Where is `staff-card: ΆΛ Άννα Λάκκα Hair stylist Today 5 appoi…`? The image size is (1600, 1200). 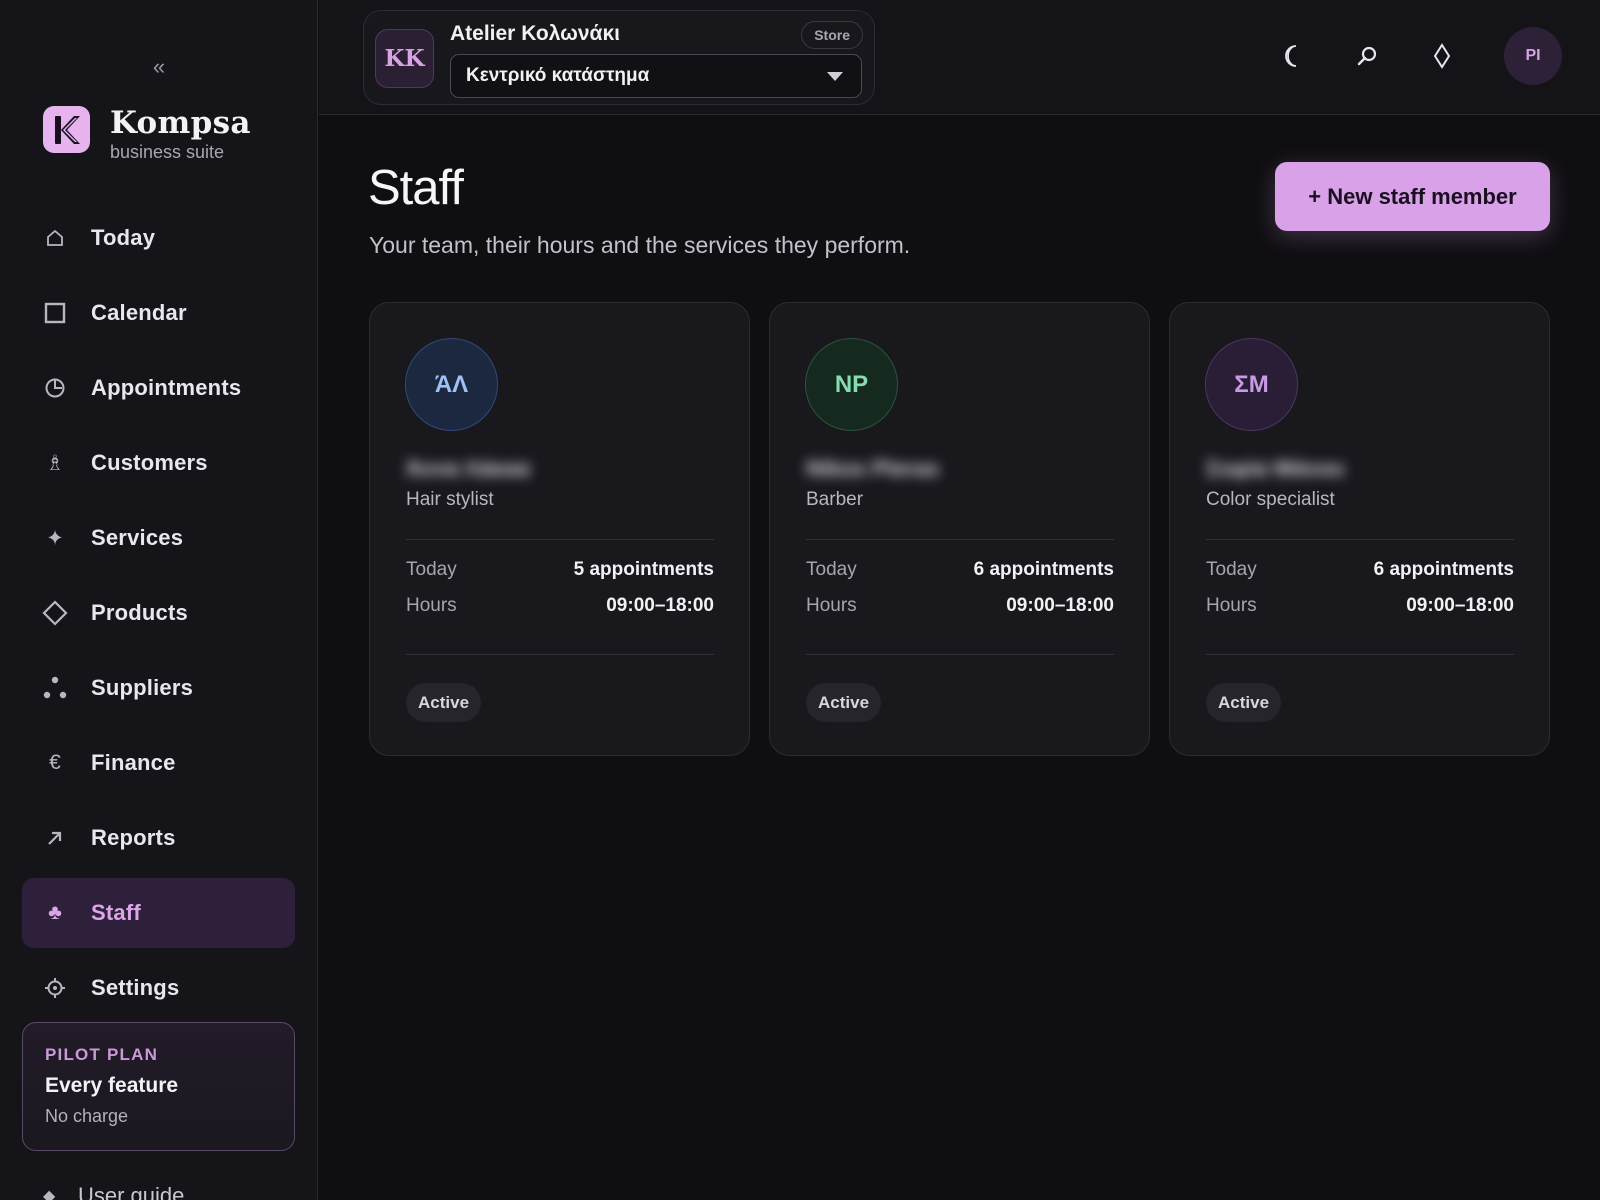 staff-card: ΆΛ Άννα Λάκκα Hair stylist Today 5 appoi… is located at coordinates (559, 529).